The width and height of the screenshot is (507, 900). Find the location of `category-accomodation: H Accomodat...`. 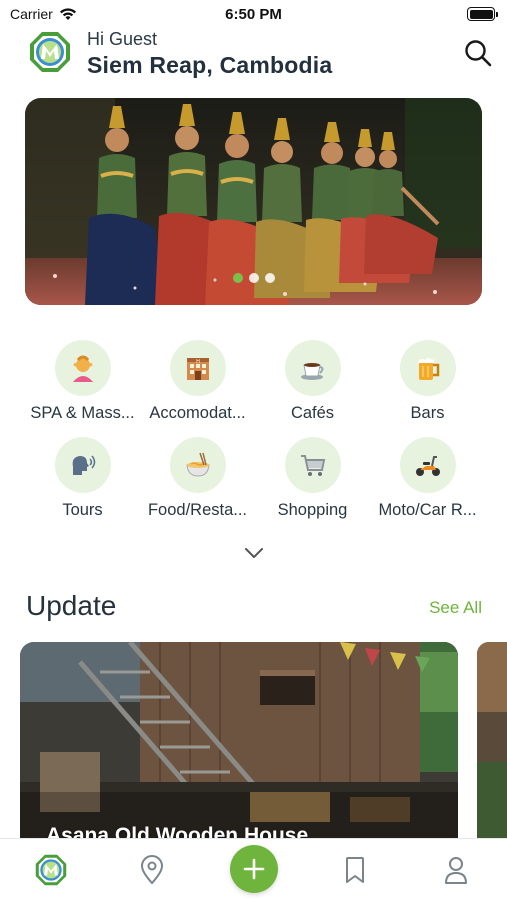

category-accomodation: H Accomodat... is located at coordinates (197, 381).